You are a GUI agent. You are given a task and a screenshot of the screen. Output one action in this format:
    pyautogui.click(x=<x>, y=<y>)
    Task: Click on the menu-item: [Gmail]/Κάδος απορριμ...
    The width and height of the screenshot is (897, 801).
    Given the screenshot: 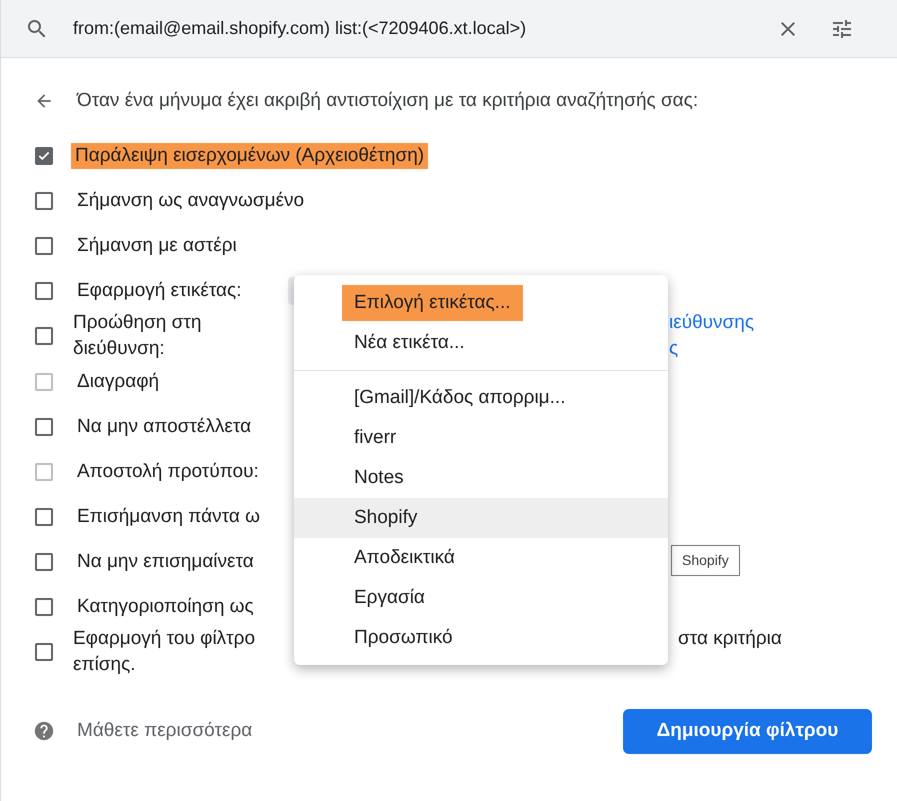 What is the action you would take?
    pyautogui.click(x=481, y=398)
    